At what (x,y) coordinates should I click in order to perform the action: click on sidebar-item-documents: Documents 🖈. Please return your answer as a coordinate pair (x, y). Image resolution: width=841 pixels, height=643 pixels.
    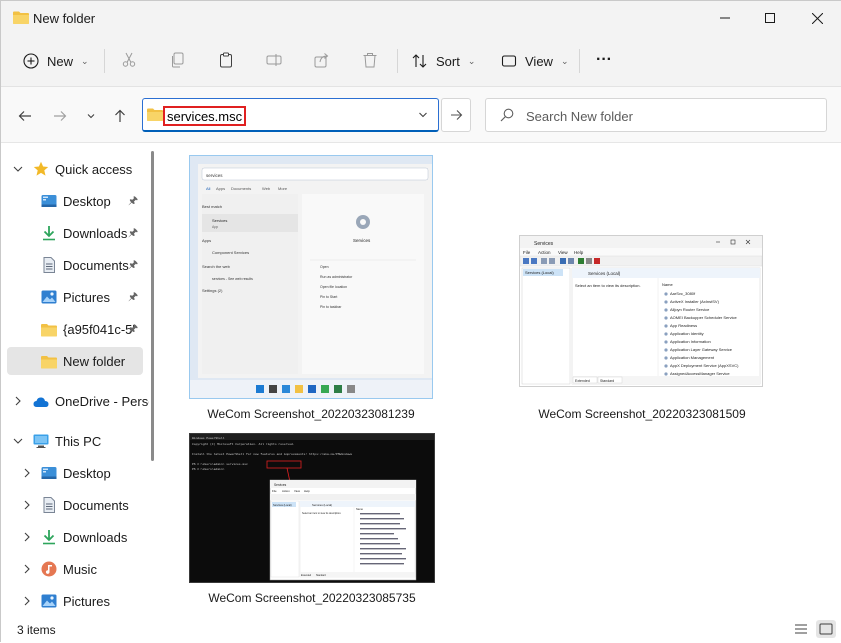
    Looking at the image, I should click on (75, 265).